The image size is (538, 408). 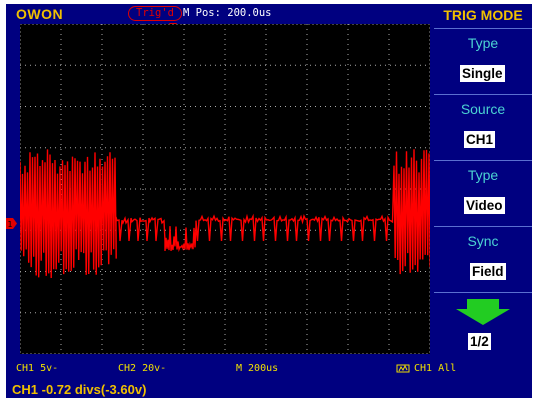 I want to click on menu-item-trigger-type: Type Video, so click(x=483, y=192).